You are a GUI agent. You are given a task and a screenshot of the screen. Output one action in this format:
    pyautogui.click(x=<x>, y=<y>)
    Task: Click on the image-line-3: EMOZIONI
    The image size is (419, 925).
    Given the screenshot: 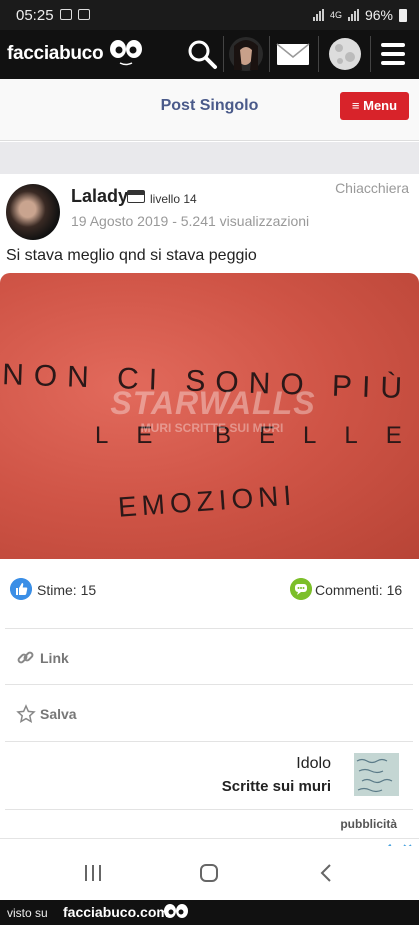 What is the action you would take?
    pyautogui.click(x=207, y=500)
    